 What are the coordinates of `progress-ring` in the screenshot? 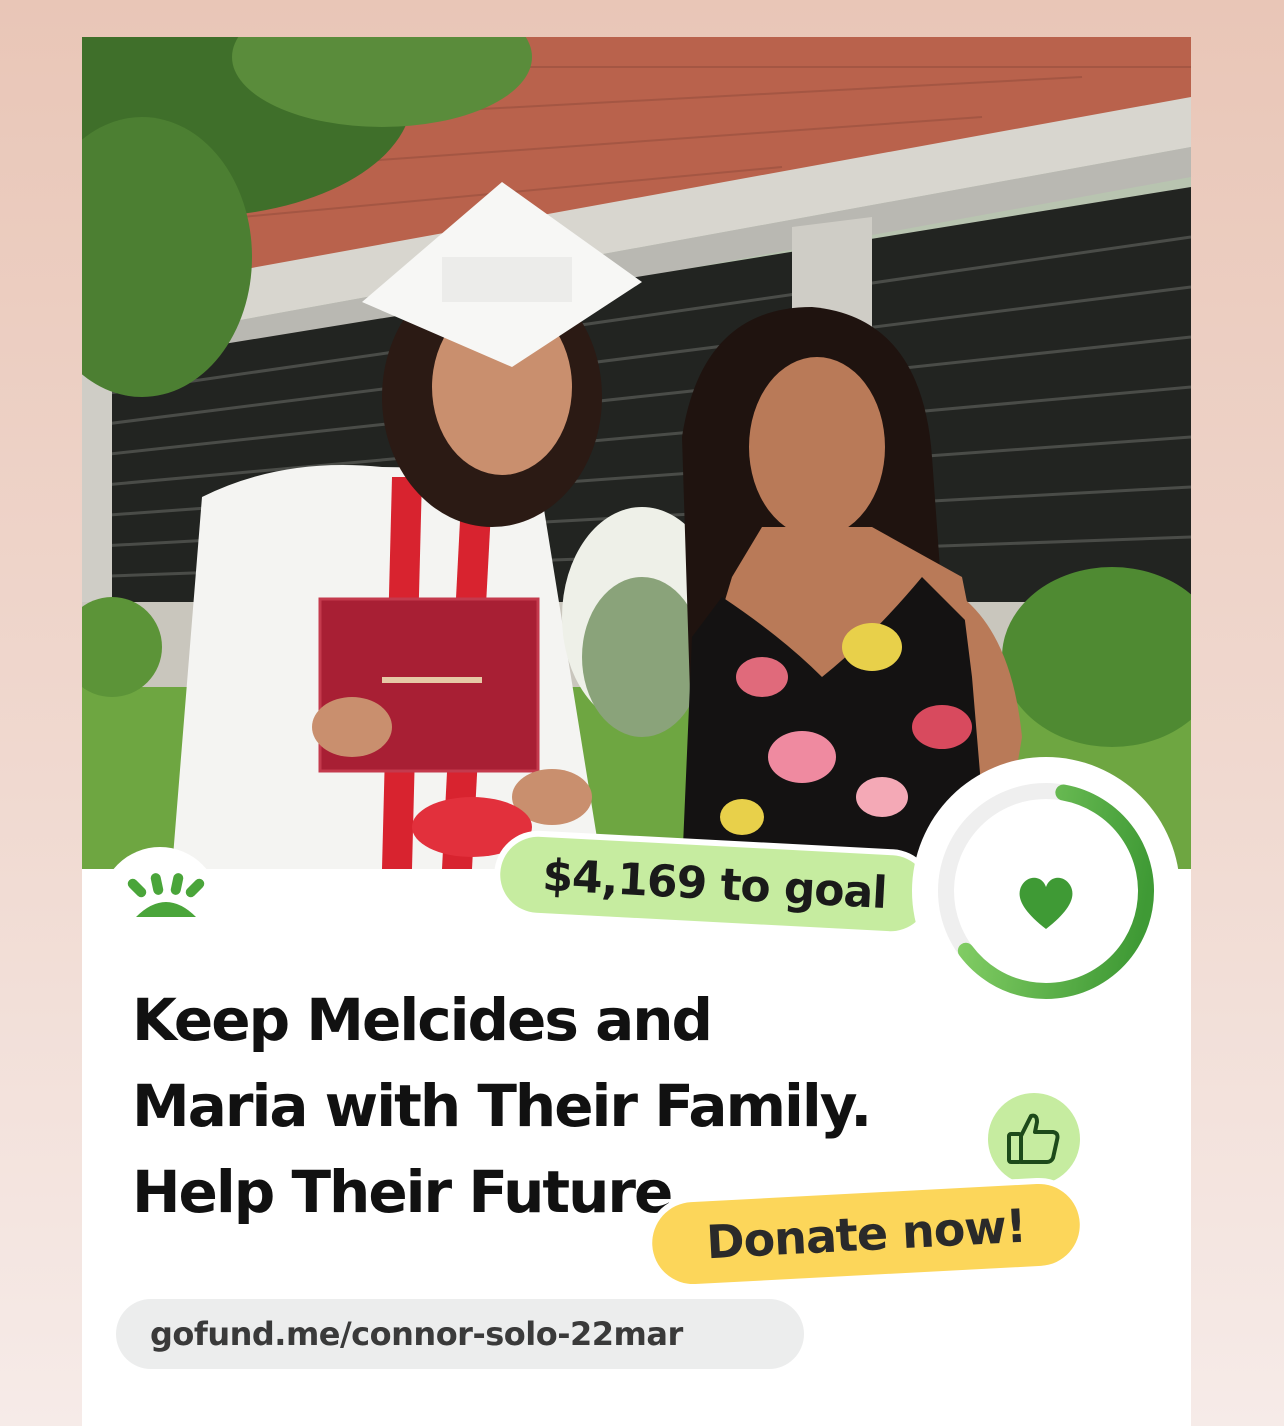 It's located at (1046, 891).